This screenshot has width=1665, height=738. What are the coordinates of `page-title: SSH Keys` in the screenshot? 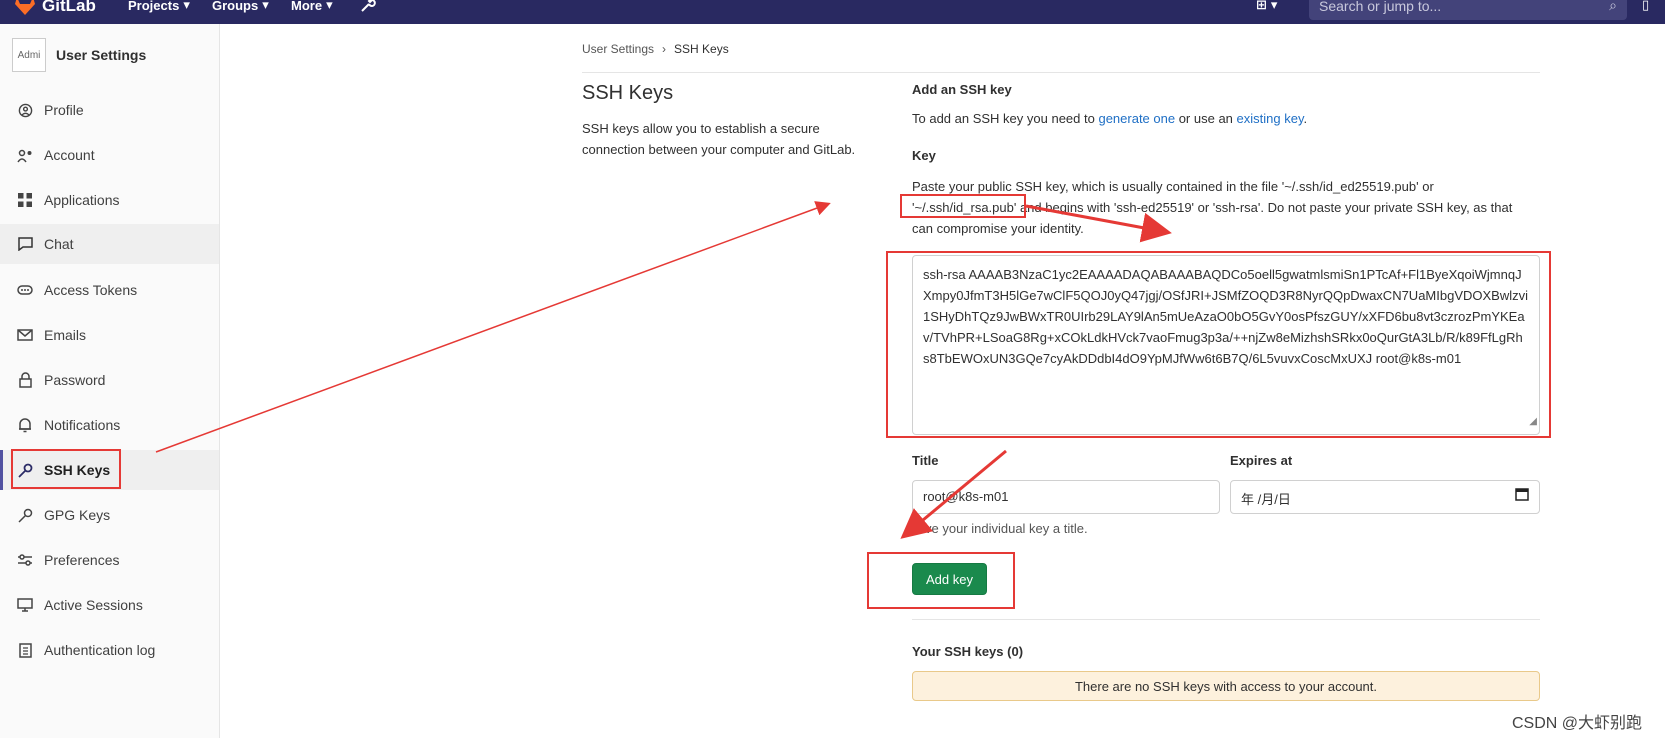 It's located at (628, 93).